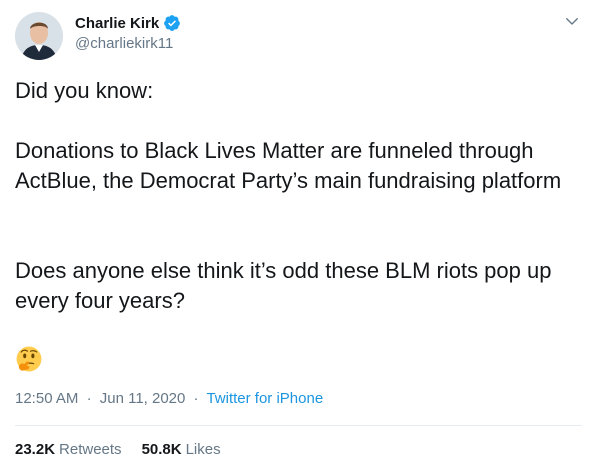 The height and width of the screenshot is (472, 597). What do you see at coordinates (117, 23) in the screenshot?
I see `author-name: Charlie Kirk` at bounding box center [117, 23].